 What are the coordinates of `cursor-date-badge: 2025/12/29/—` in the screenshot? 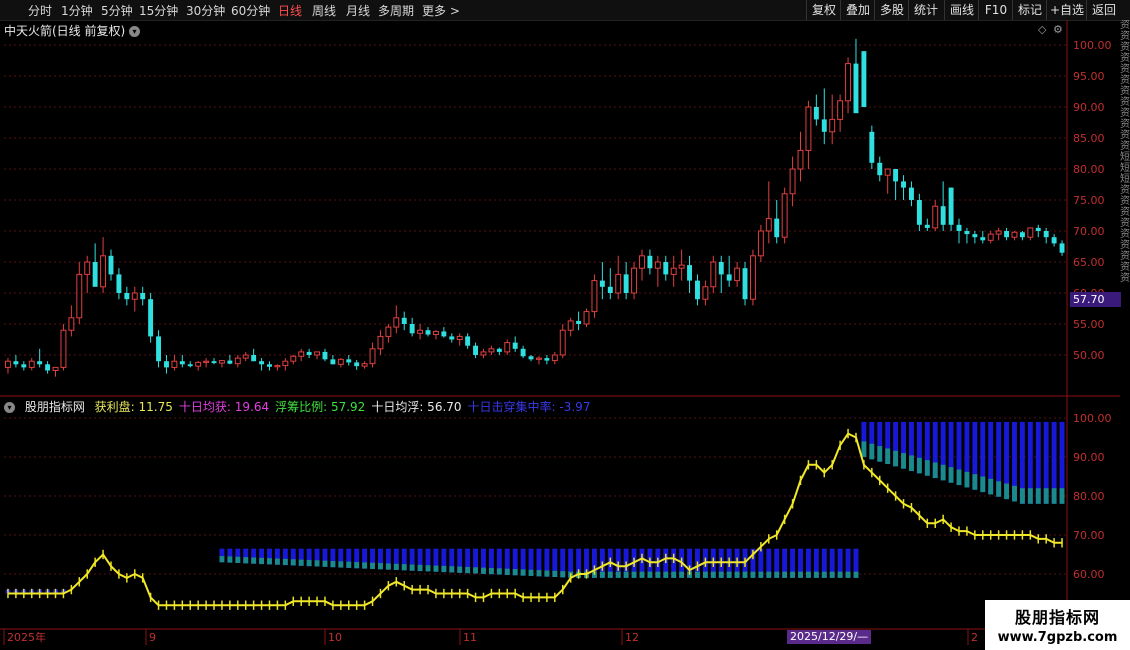 It's located at (829, 637).